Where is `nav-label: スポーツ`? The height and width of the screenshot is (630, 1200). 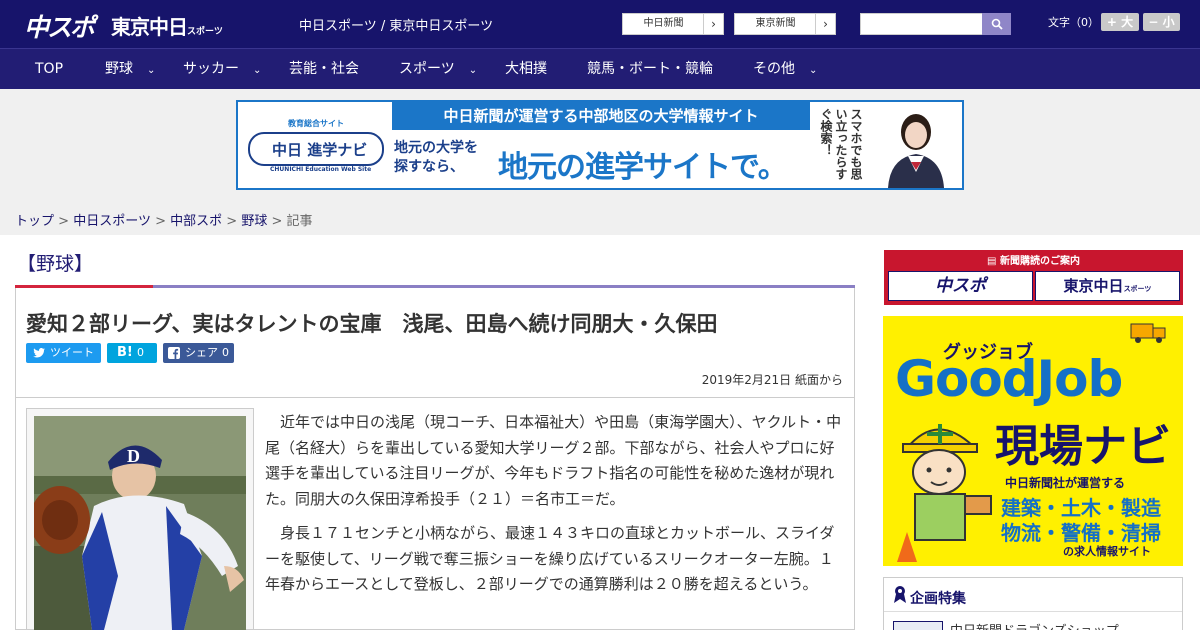 nav-label: スポーツ is located at coordinates (427, 69).